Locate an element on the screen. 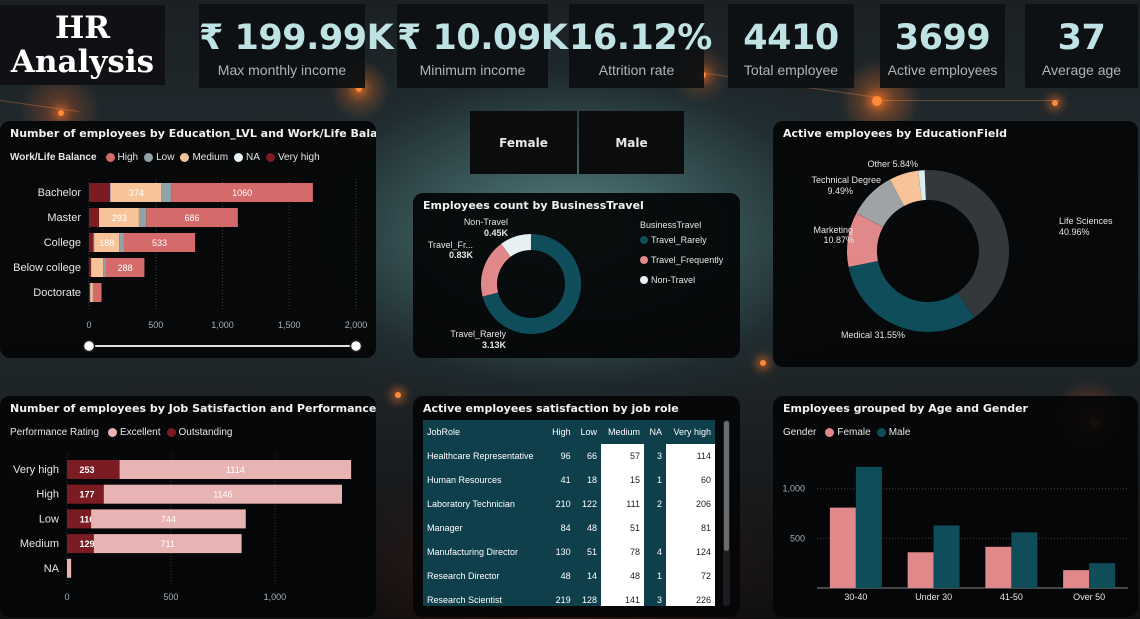 This screenshot has width=1140, height=619. kpi-average-age: 37 Average age is located at coordinates (1081, 46).